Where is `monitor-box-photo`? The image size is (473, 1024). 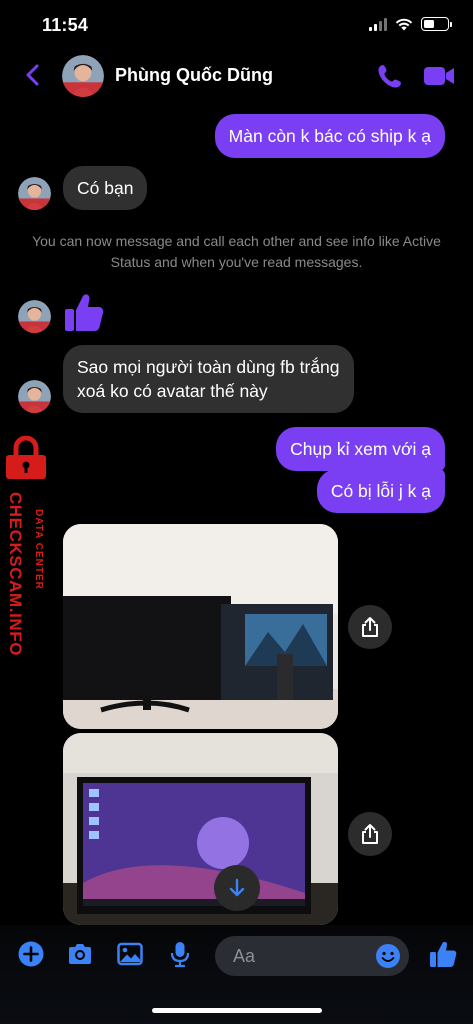
monitor-box-photo is located at coordinates (200, 626).